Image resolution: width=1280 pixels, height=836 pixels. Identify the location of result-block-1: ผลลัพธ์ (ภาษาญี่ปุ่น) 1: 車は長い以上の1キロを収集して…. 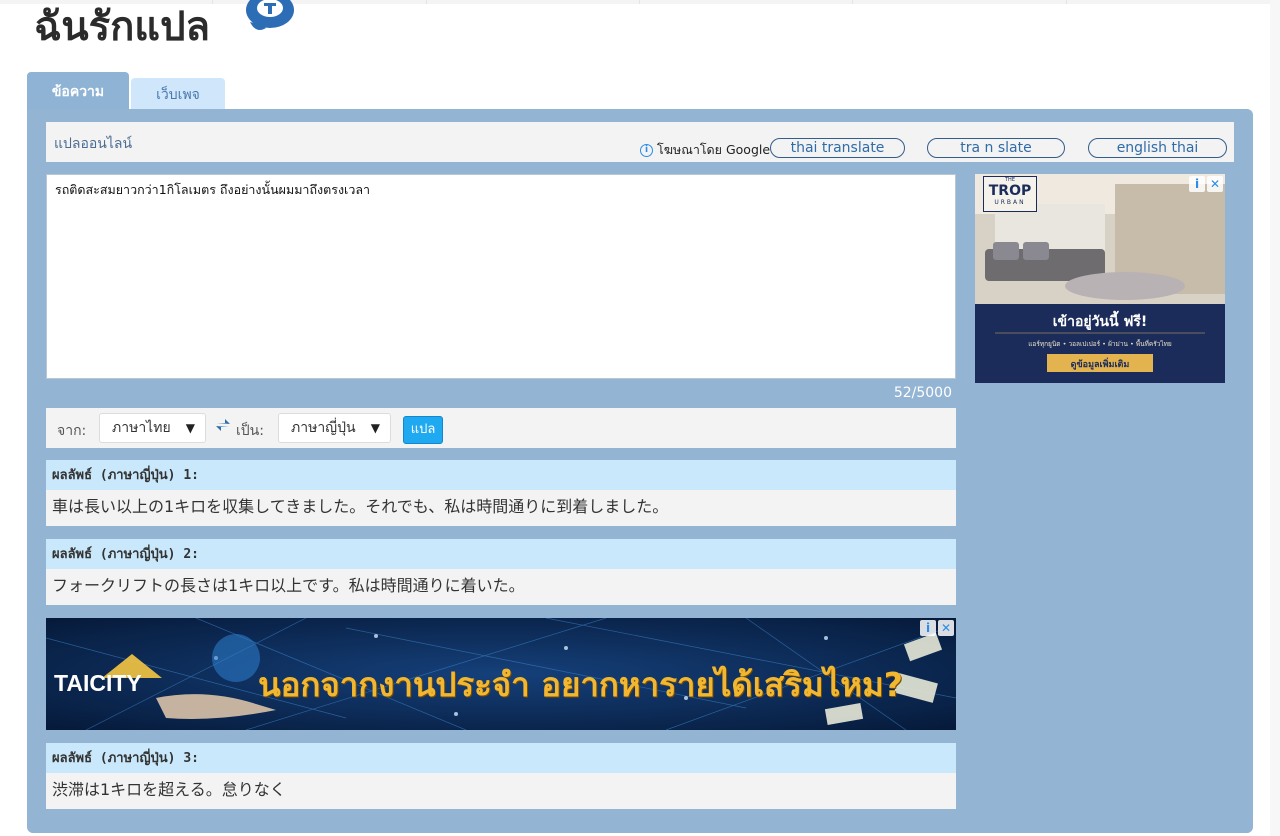
(501, 493).